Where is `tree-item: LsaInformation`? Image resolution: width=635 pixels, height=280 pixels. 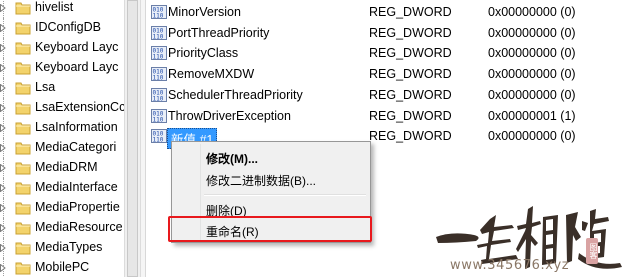
tree-item: LsaInformation is located at coordinates (62, 128).